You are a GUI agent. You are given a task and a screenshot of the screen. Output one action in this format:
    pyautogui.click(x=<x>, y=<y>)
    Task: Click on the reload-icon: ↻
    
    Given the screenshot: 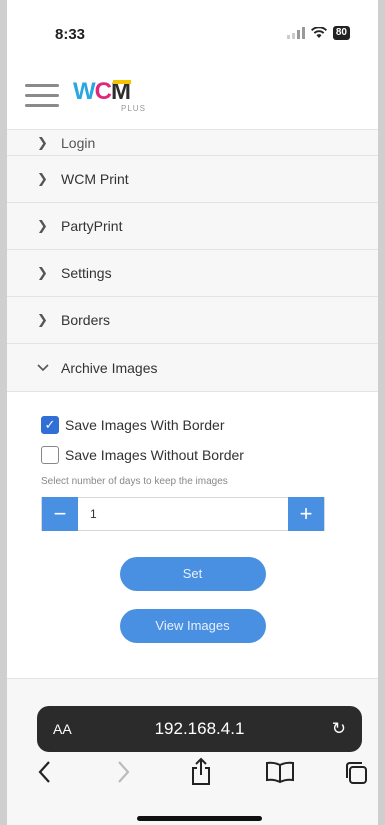 What is the action you would take?
    pyautogui.click(x=339, y=729)
    